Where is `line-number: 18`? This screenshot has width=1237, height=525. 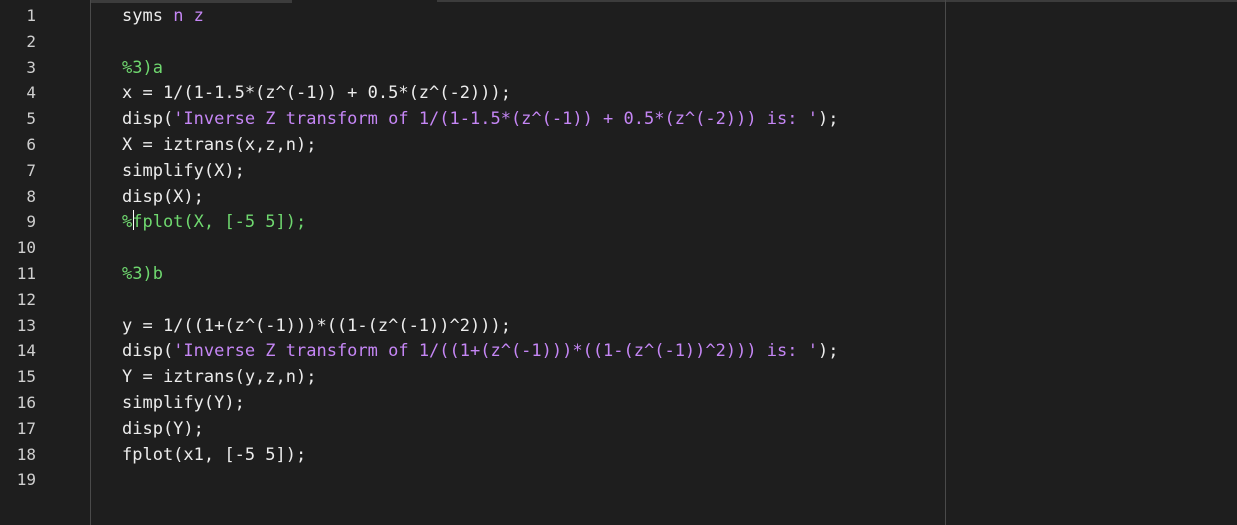
line-number: 18 is located at coordinates (26, 454).